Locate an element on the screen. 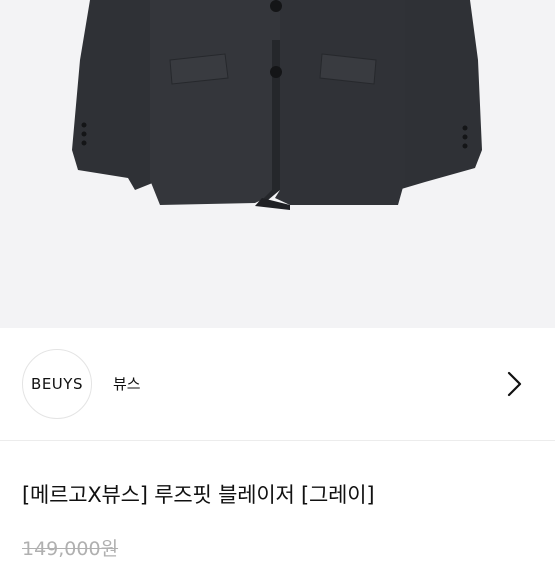 The image size is (555, 561). chevron-right-icon is located at coordinates (515, 384).